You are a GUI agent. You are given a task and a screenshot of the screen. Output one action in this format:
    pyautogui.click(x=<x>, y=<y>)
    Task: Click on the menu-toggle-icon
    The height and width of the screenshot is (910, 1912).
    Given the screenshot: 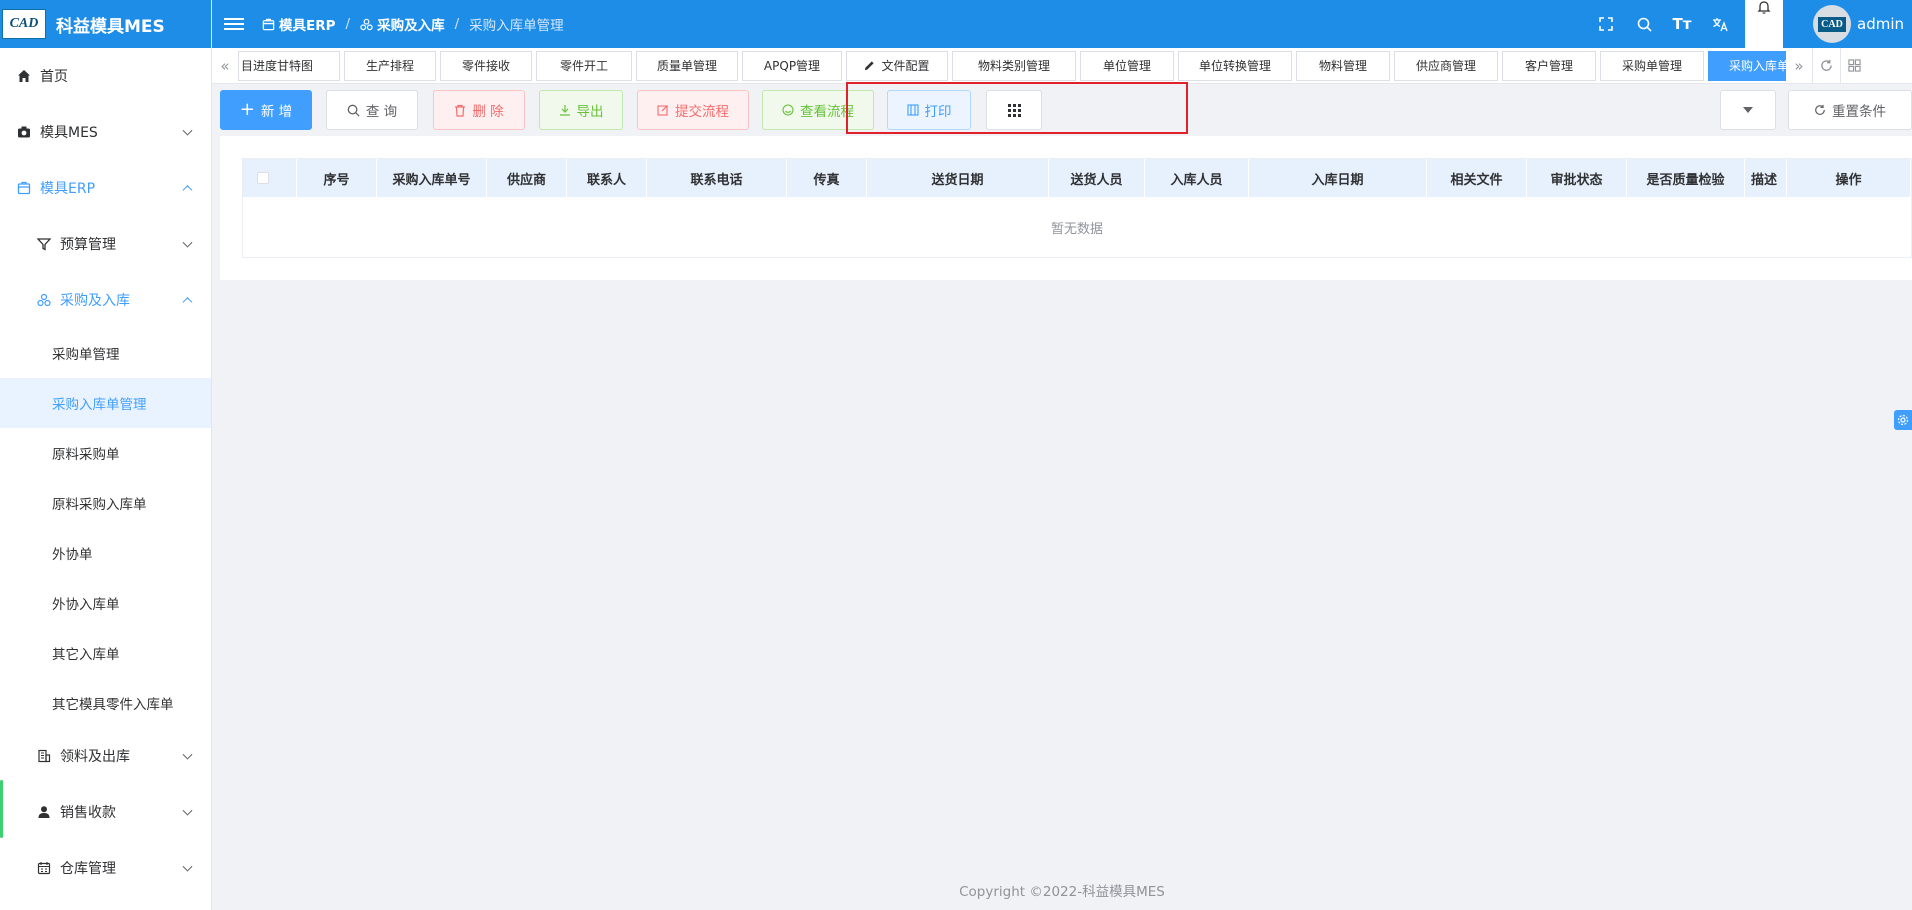 What is the action you would take?
    pyautogui.click(x=234, y=24)
    